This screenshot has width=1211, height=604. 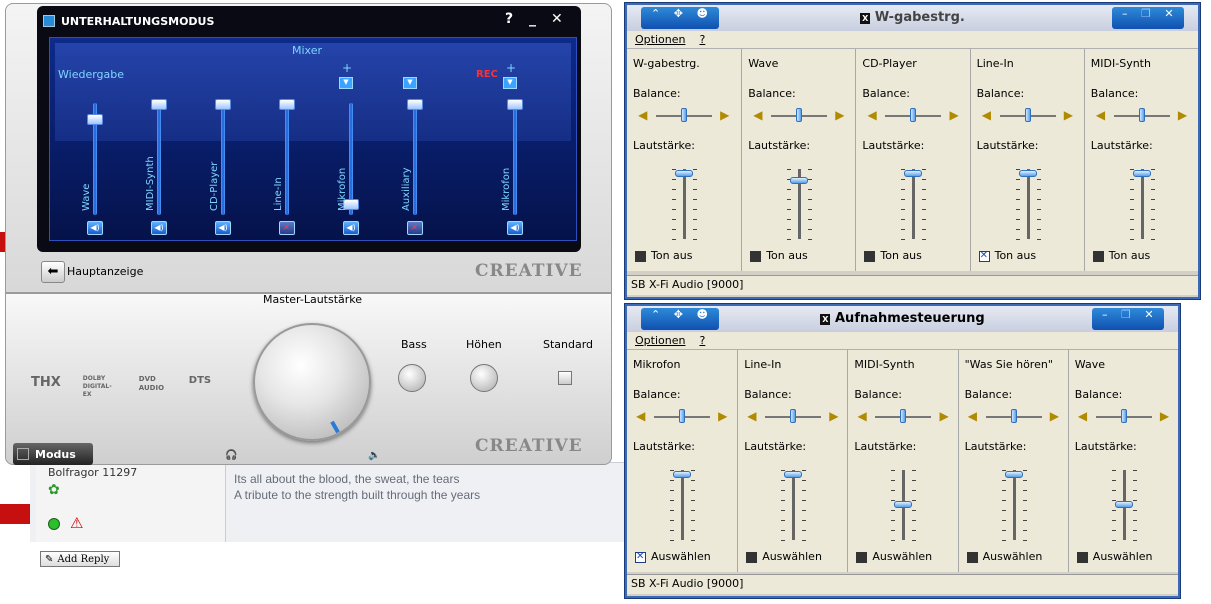 What do you see at coordinates (76, 523) in the screenshot?
I see `warning-icon: ⚠` at bounding box center [76, 523].